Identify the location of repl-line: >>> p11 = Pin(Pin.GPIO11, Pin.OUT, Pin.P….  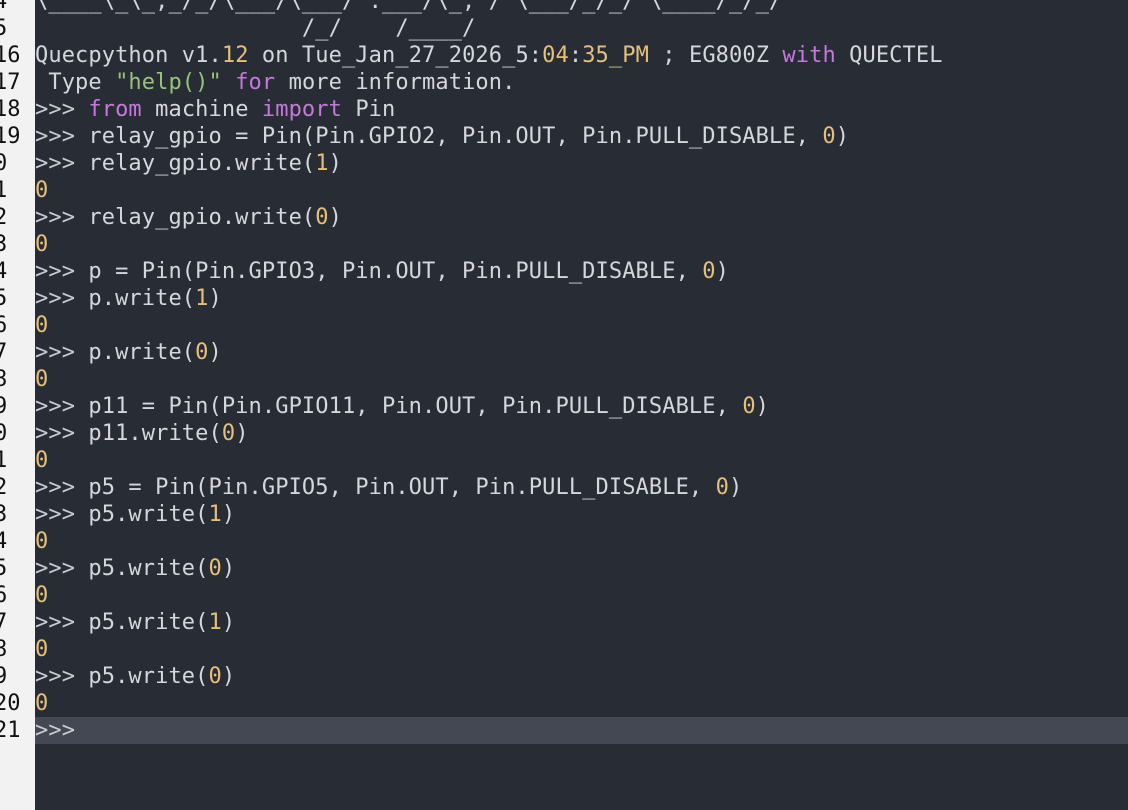
(581, 406).